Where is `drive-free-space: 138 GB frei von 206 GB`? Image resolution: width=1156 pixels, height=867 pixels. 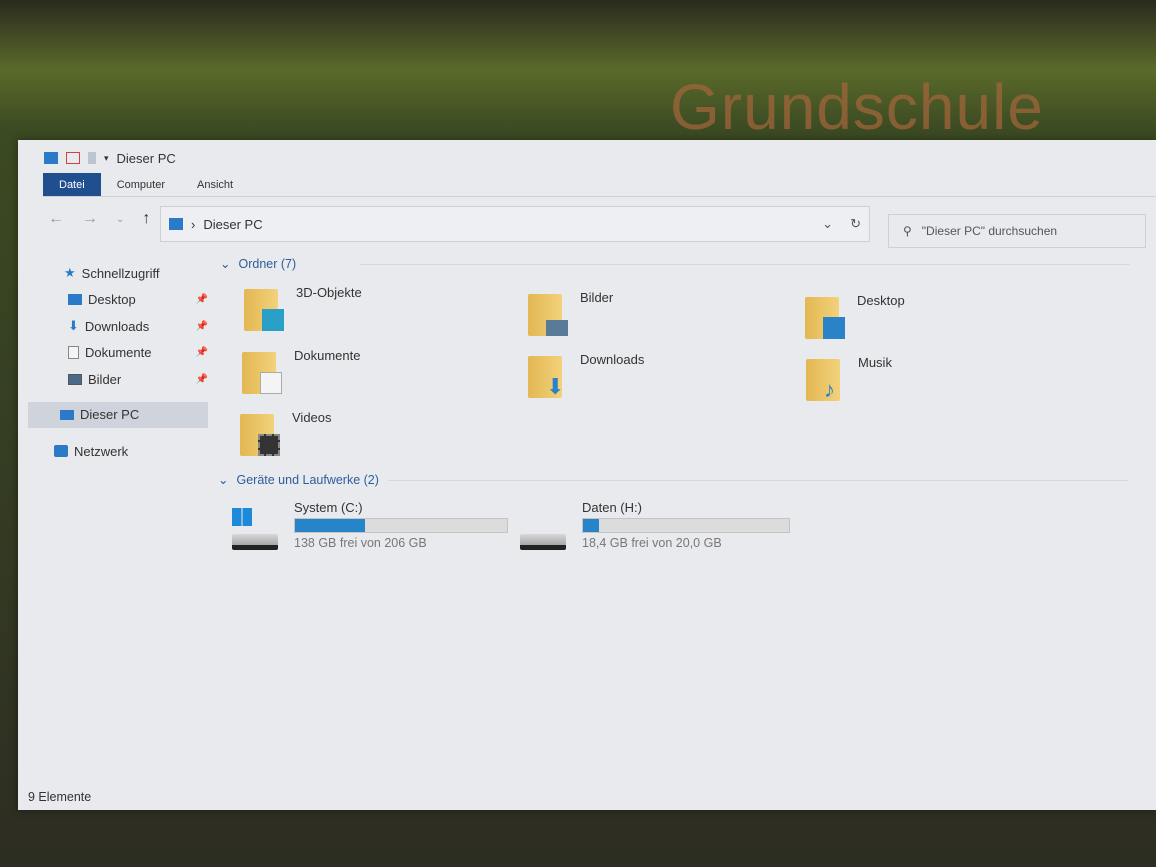
drive-free-space: 138 GB frei von 206 GB is located at coordinates (360, 543).